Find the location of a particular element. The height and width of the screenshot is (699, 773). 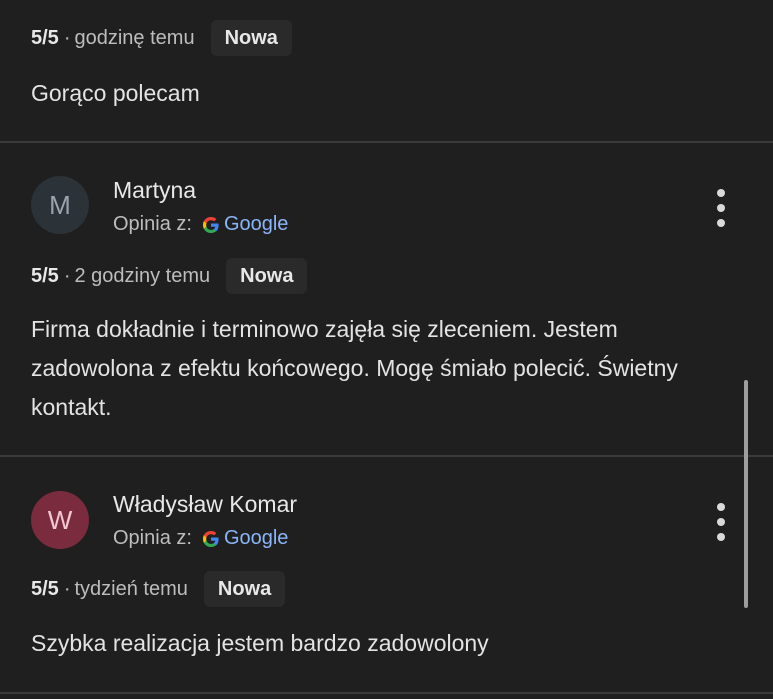

avatar-letter: M is located at coordinates (60, 204).